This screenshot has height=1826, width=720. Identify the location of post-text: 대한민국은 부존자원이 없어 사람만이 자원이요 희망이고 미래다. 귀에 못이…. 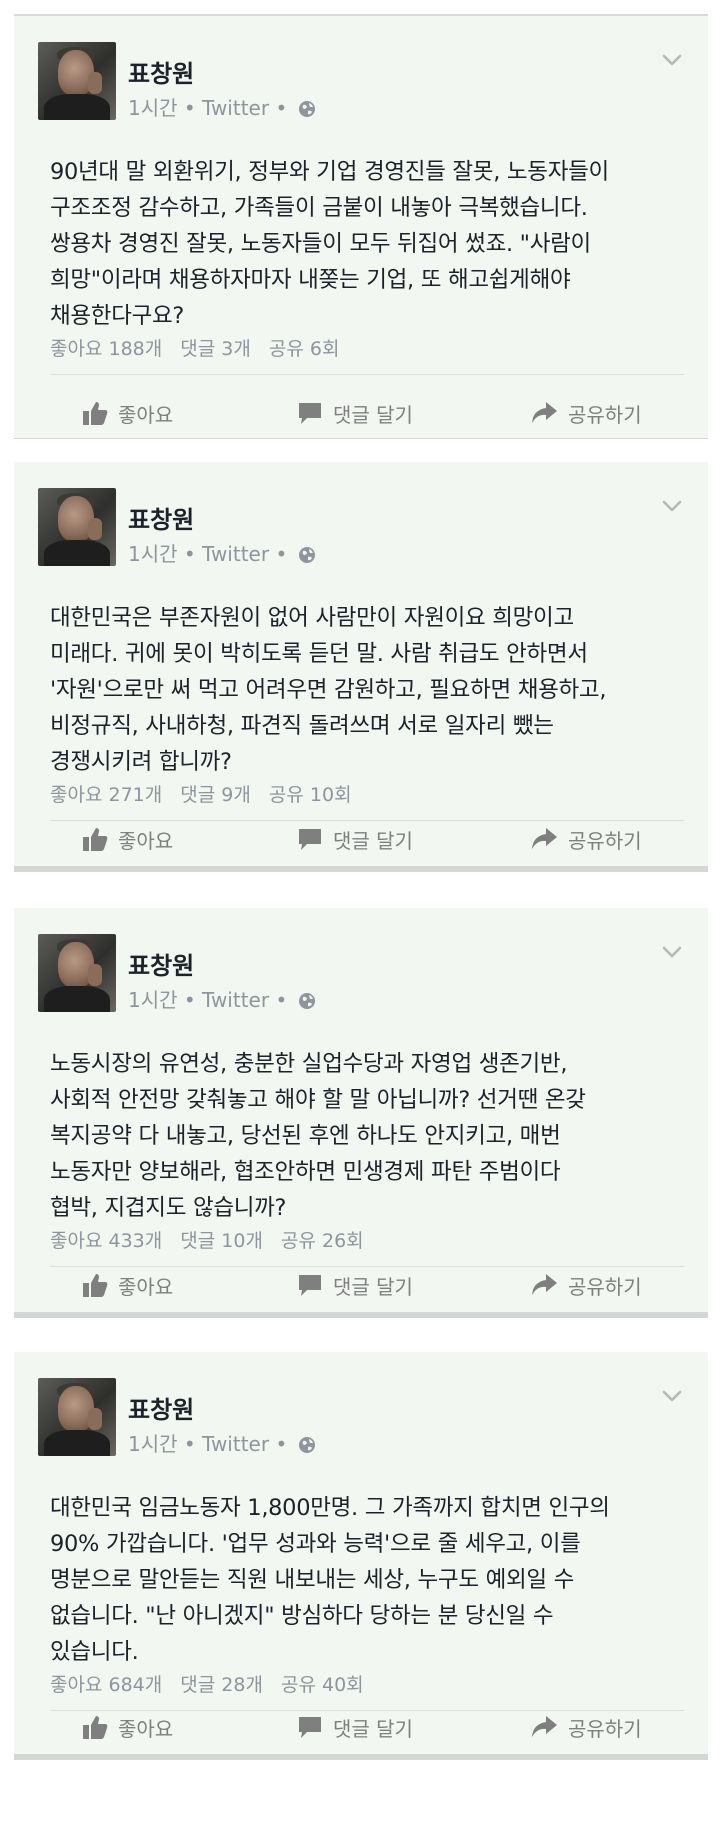
(328, 690).